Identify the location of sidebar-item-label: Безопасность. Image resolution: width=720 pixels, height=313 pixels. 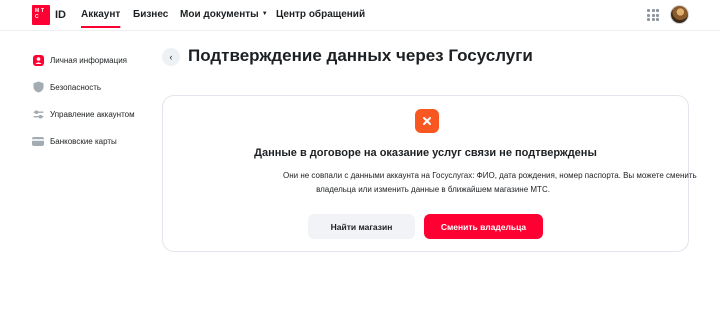
(76, 87).